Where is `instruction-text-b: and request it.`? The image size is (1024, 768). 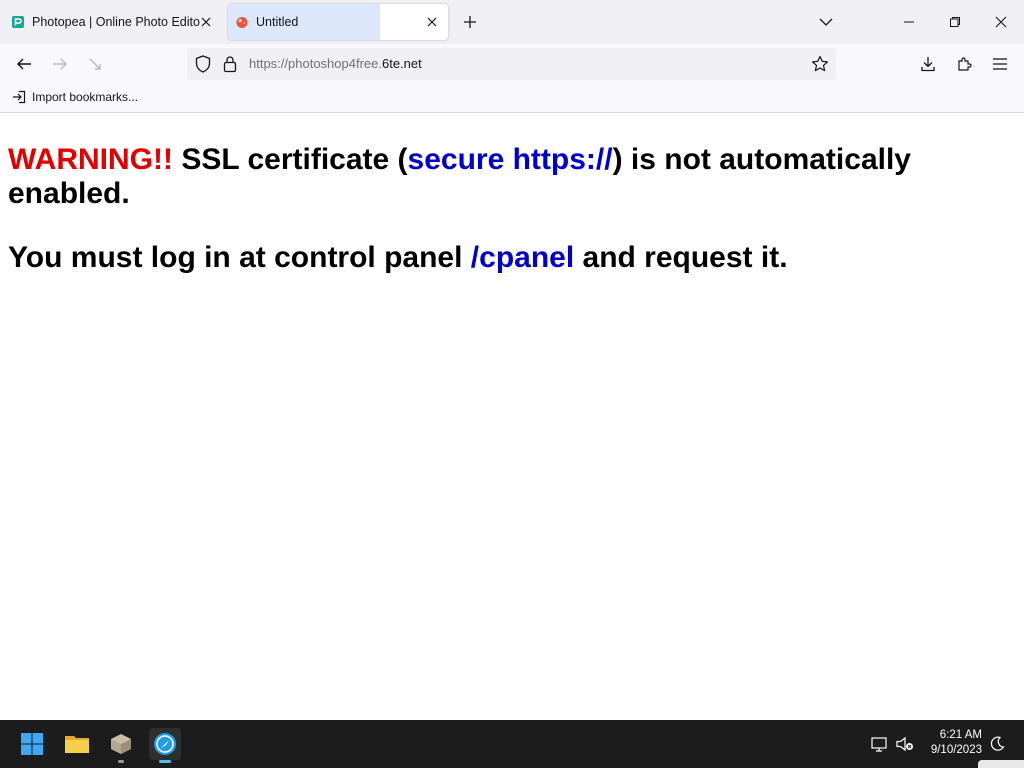
instruction-text-b: and request it. is located at coordinates (681, 257).